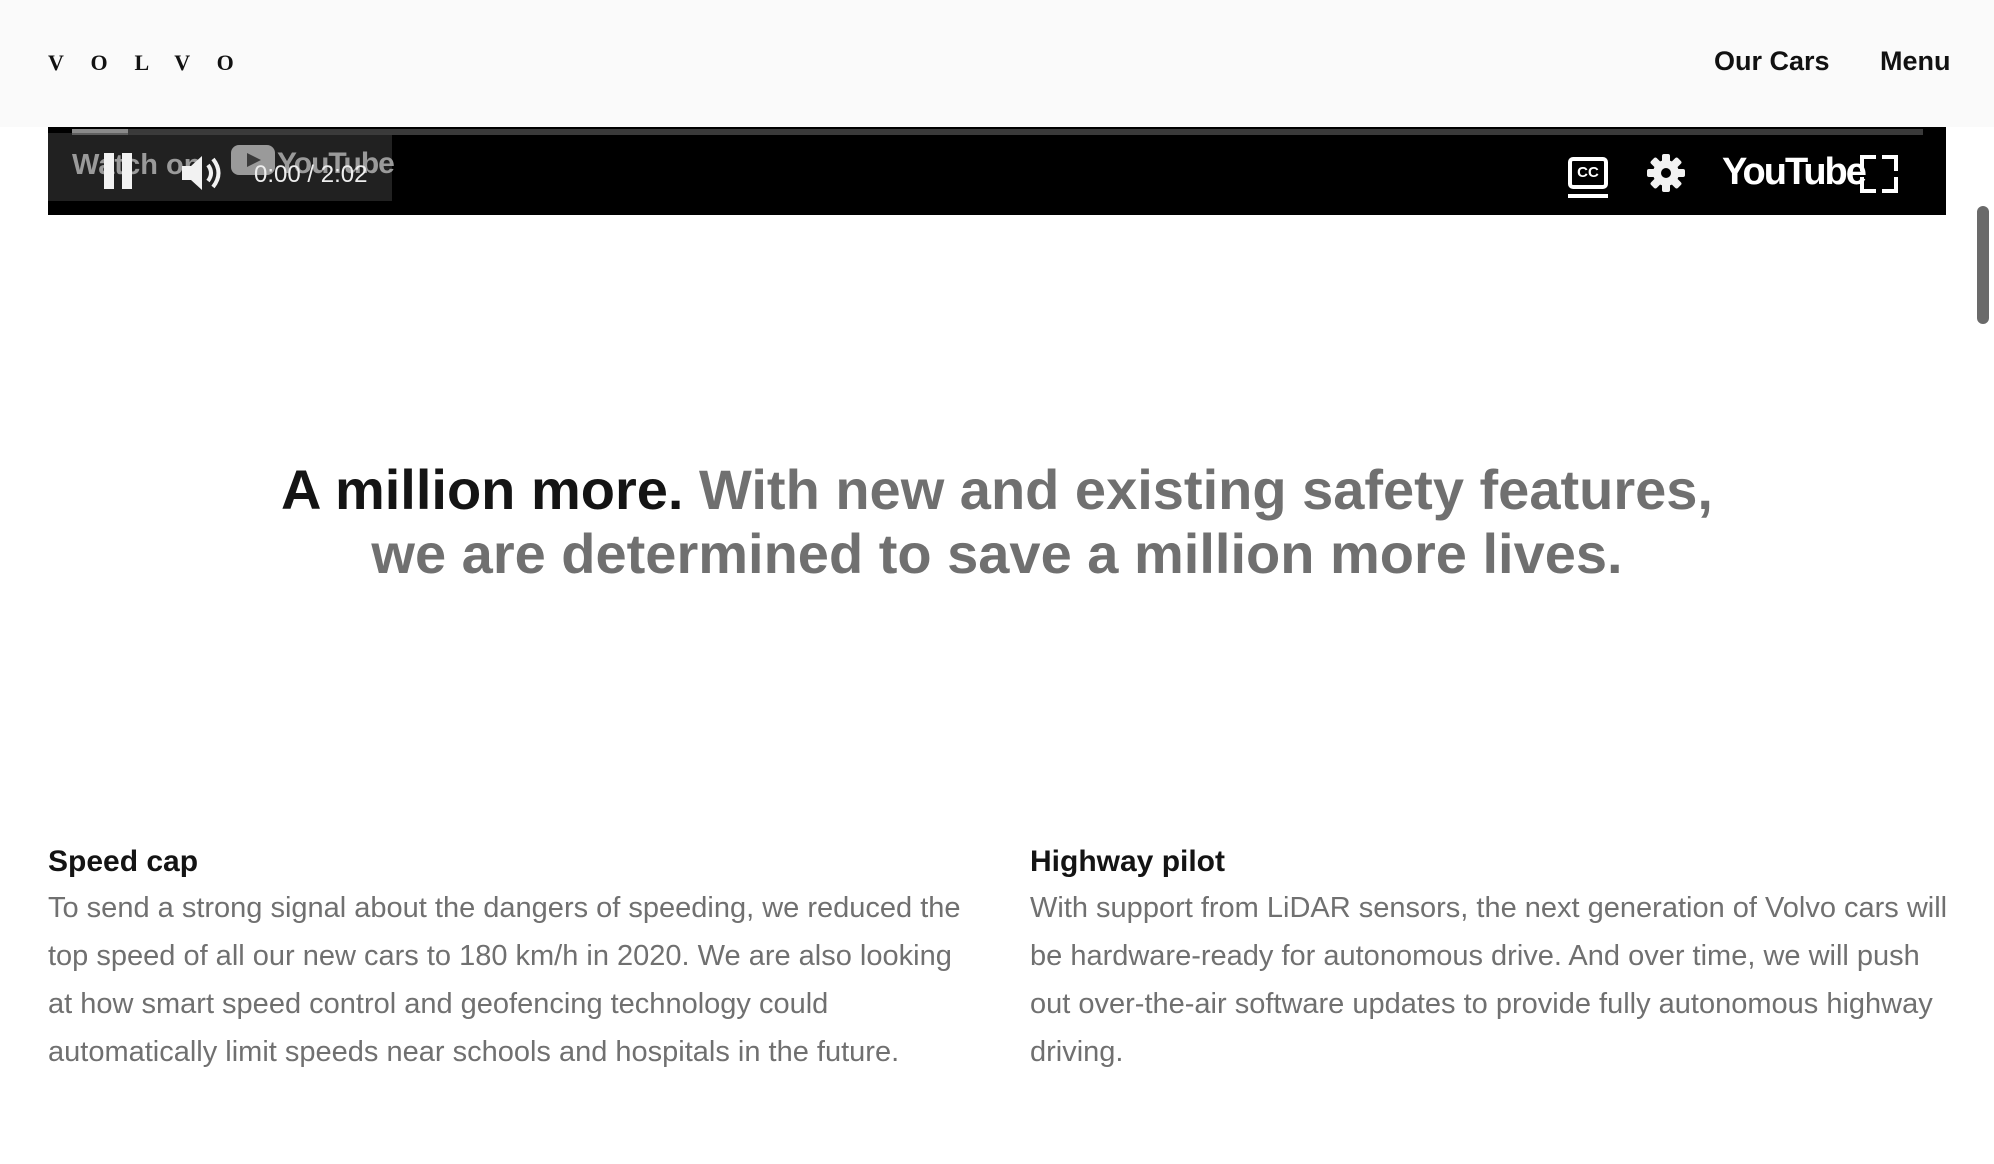 This screenshot has height=1164, width=1994. I want to click on captions-active-indicator, so click(1588, 196).